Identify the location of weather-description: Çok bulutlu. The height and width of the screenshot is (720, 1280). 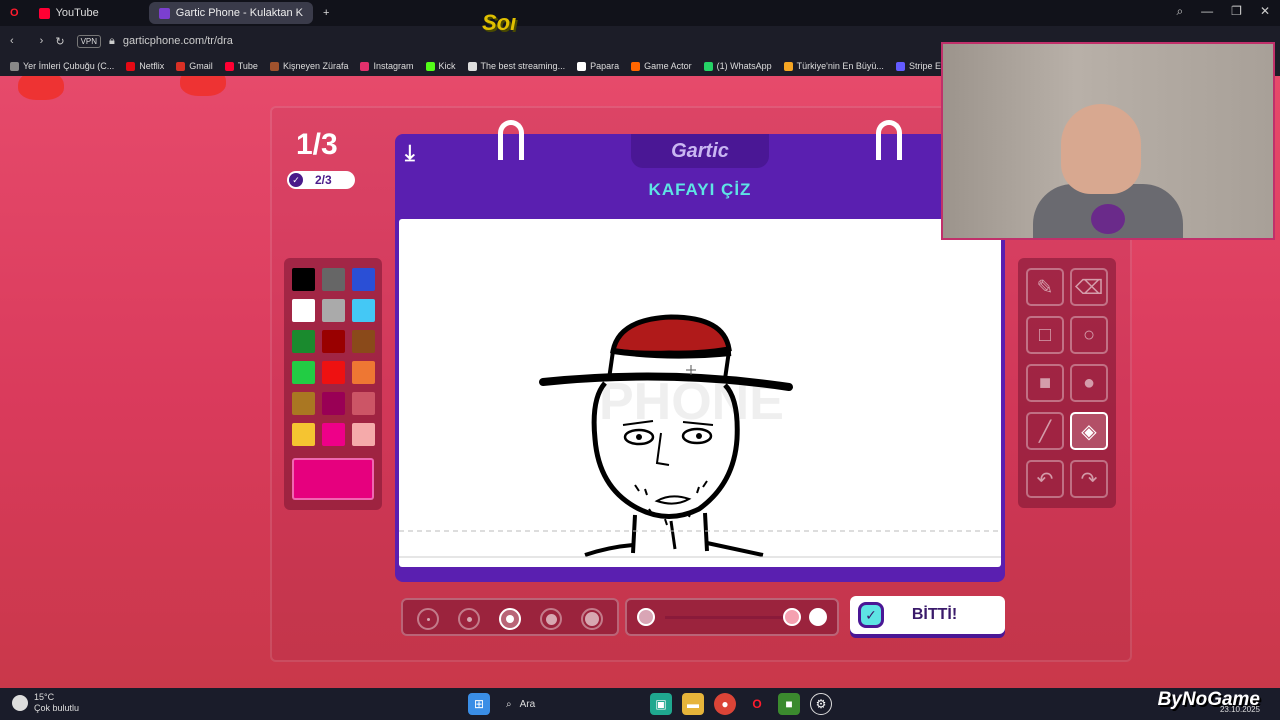
(57, 708).